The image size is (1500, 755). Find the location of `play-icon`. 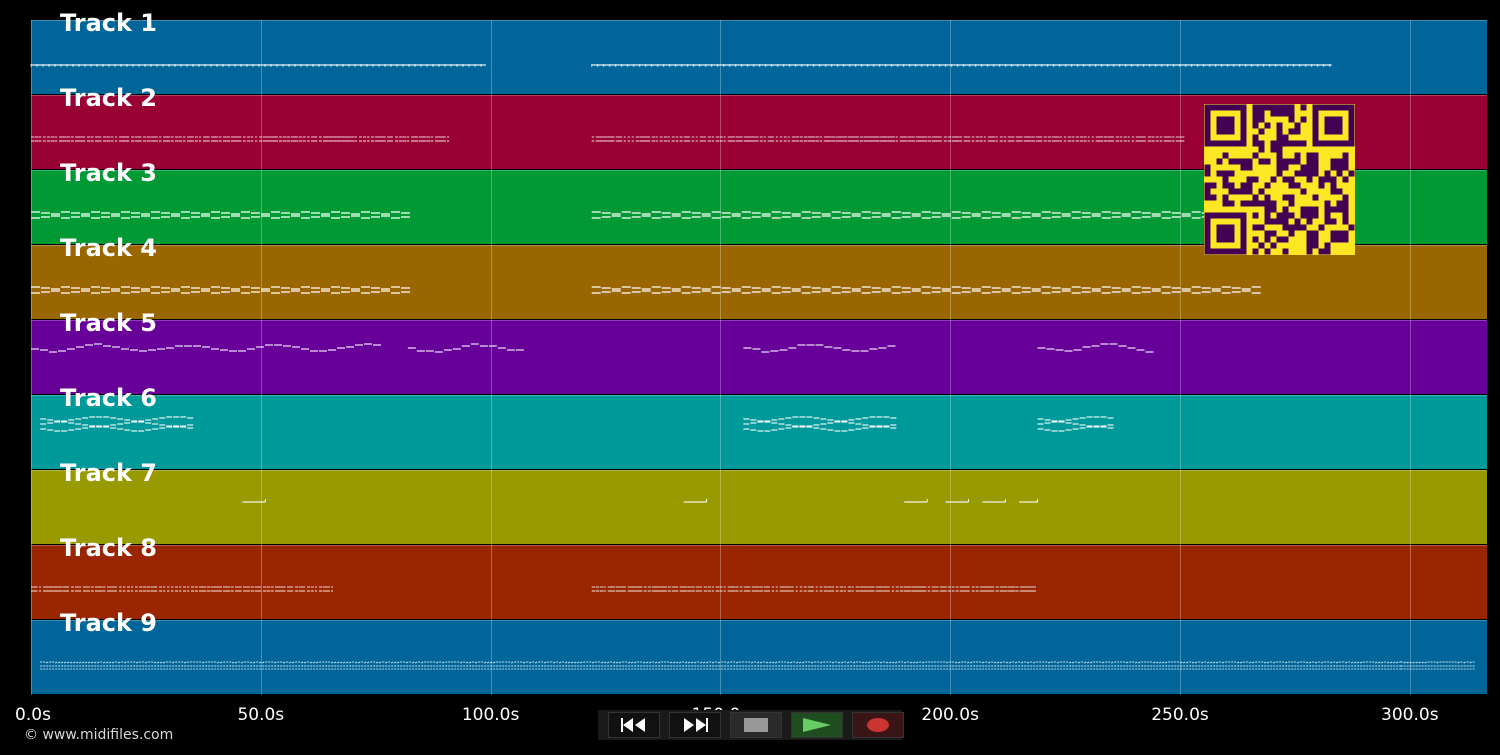

play-icon is located at coordinates (817, 725).